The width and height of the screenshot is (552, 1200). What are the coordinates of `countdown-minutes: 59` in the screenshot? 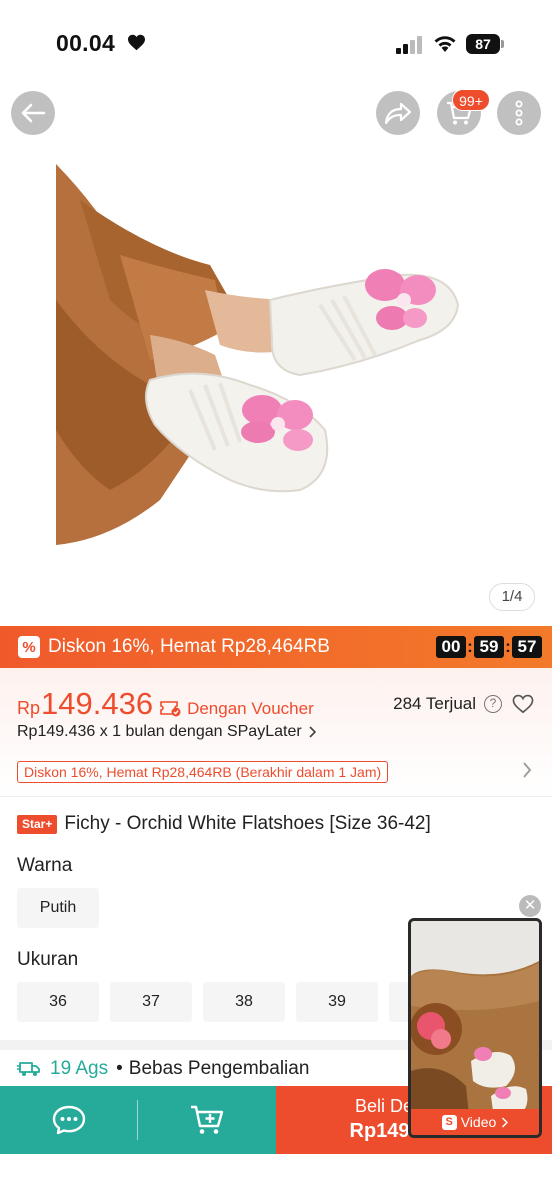 It's located at (489, 647).